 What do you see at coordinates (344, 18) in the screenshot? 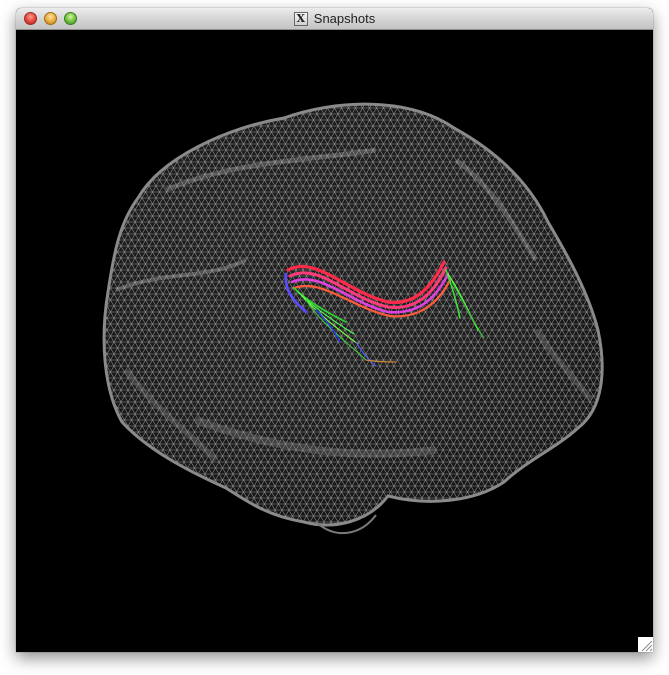
I see `window-title: Snapshots` at bounding box center [344, 18].